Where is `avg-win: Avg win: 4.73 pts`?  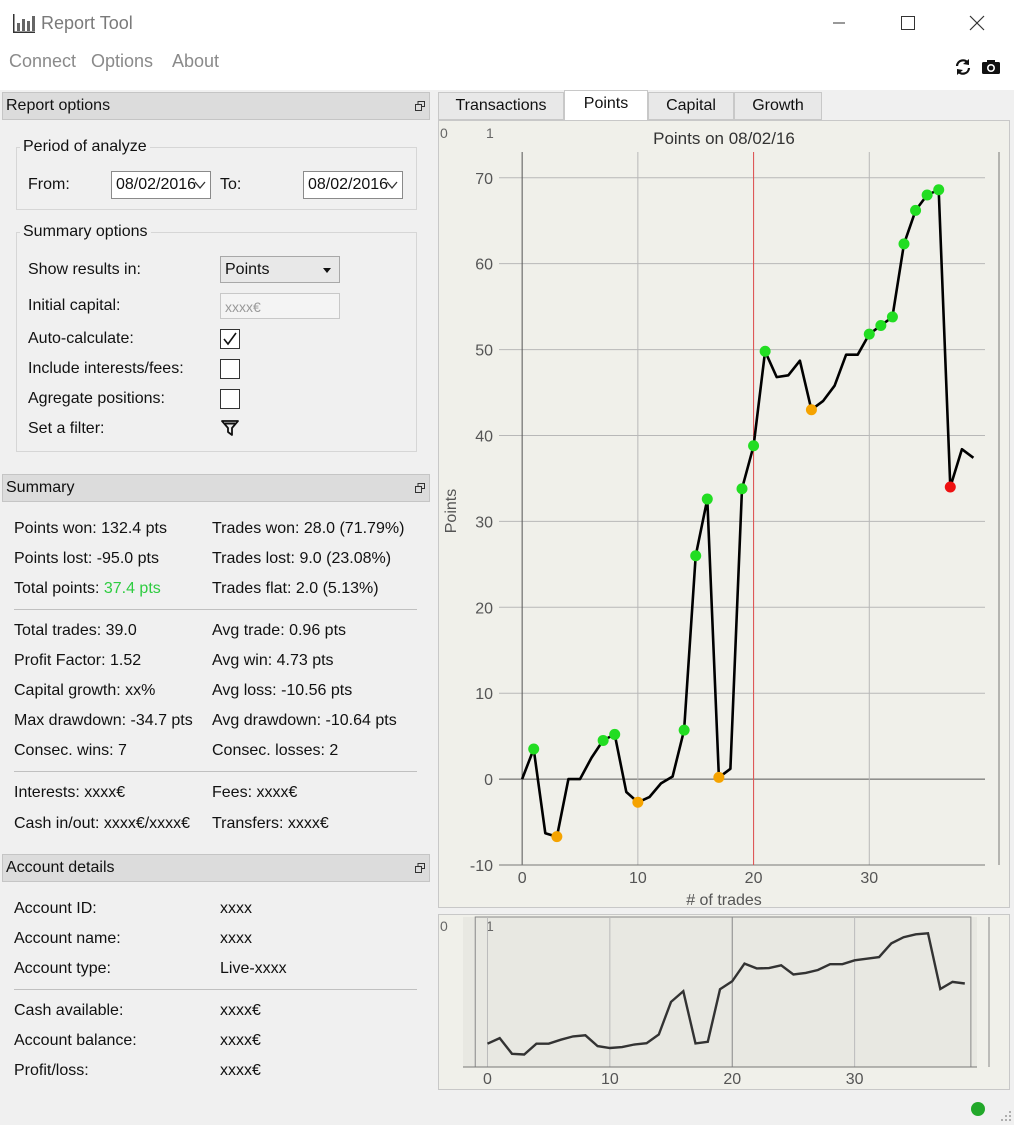 avg-win: Avg win: 4.73 pts is located at coordinates (273, 660).